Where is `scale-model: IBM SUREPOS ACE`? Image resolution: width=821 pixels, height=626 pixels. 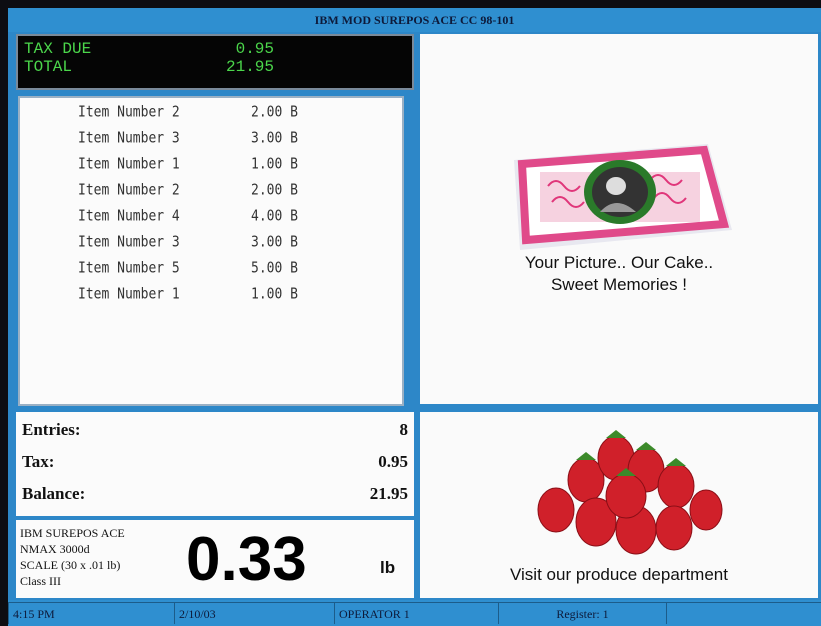
scale-model: IBM SUREPOS ACE is located at coordinates (72, 533).